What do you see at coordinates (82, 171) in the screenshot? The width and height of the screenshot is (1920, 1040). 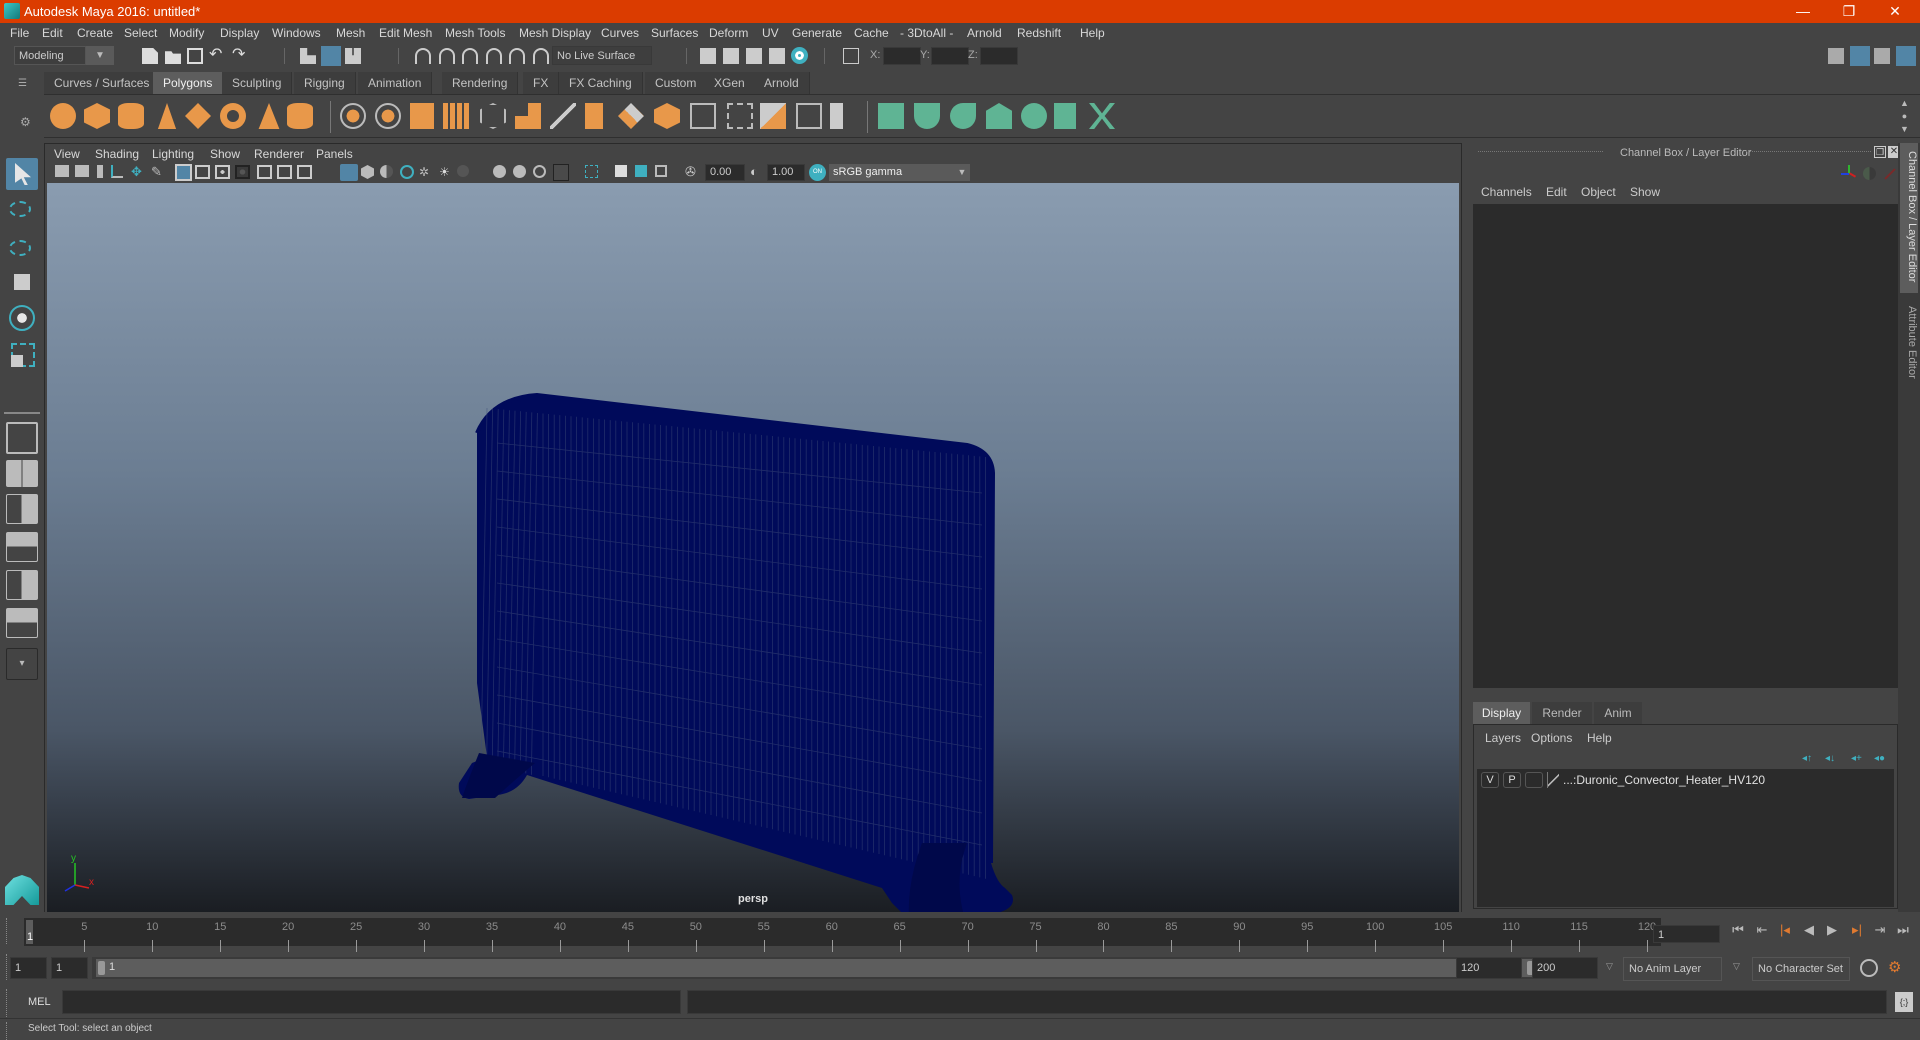 I see `camera-attributes-icon` at bounding box center [82, 171].